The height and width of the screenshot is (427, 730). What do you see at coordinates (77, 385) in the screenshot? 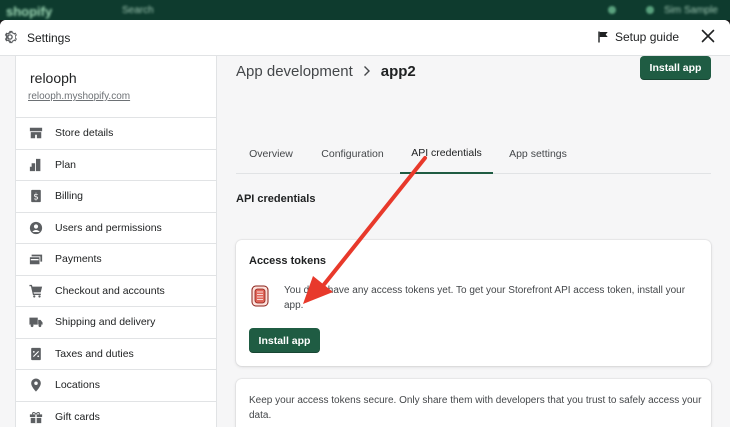
I see `sidebar-item-label: Locations` at bounding box center [77, 385].